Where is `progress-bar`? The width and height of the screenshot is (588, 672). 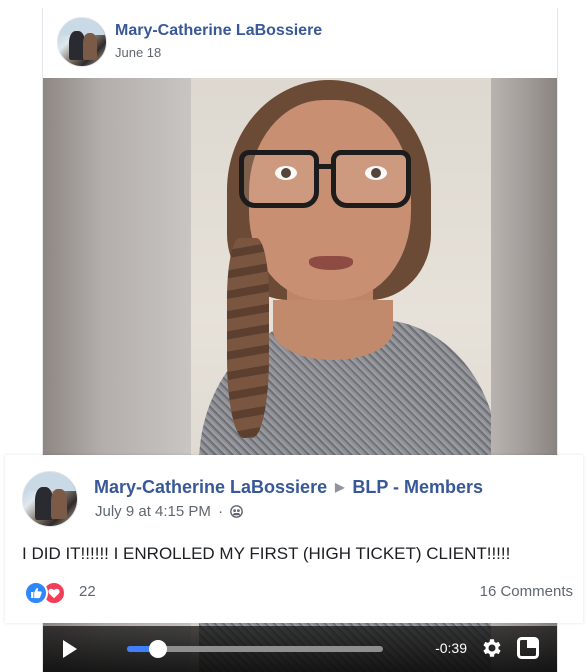 progress-bar is located at coordinates (255, 649).